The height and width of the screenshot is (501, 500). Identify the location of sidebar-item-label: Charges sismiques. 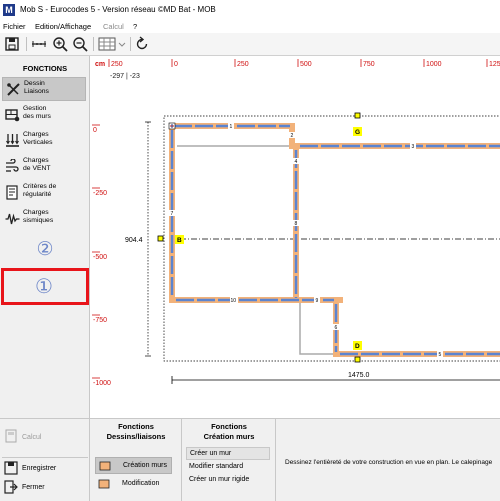
(38, 216).